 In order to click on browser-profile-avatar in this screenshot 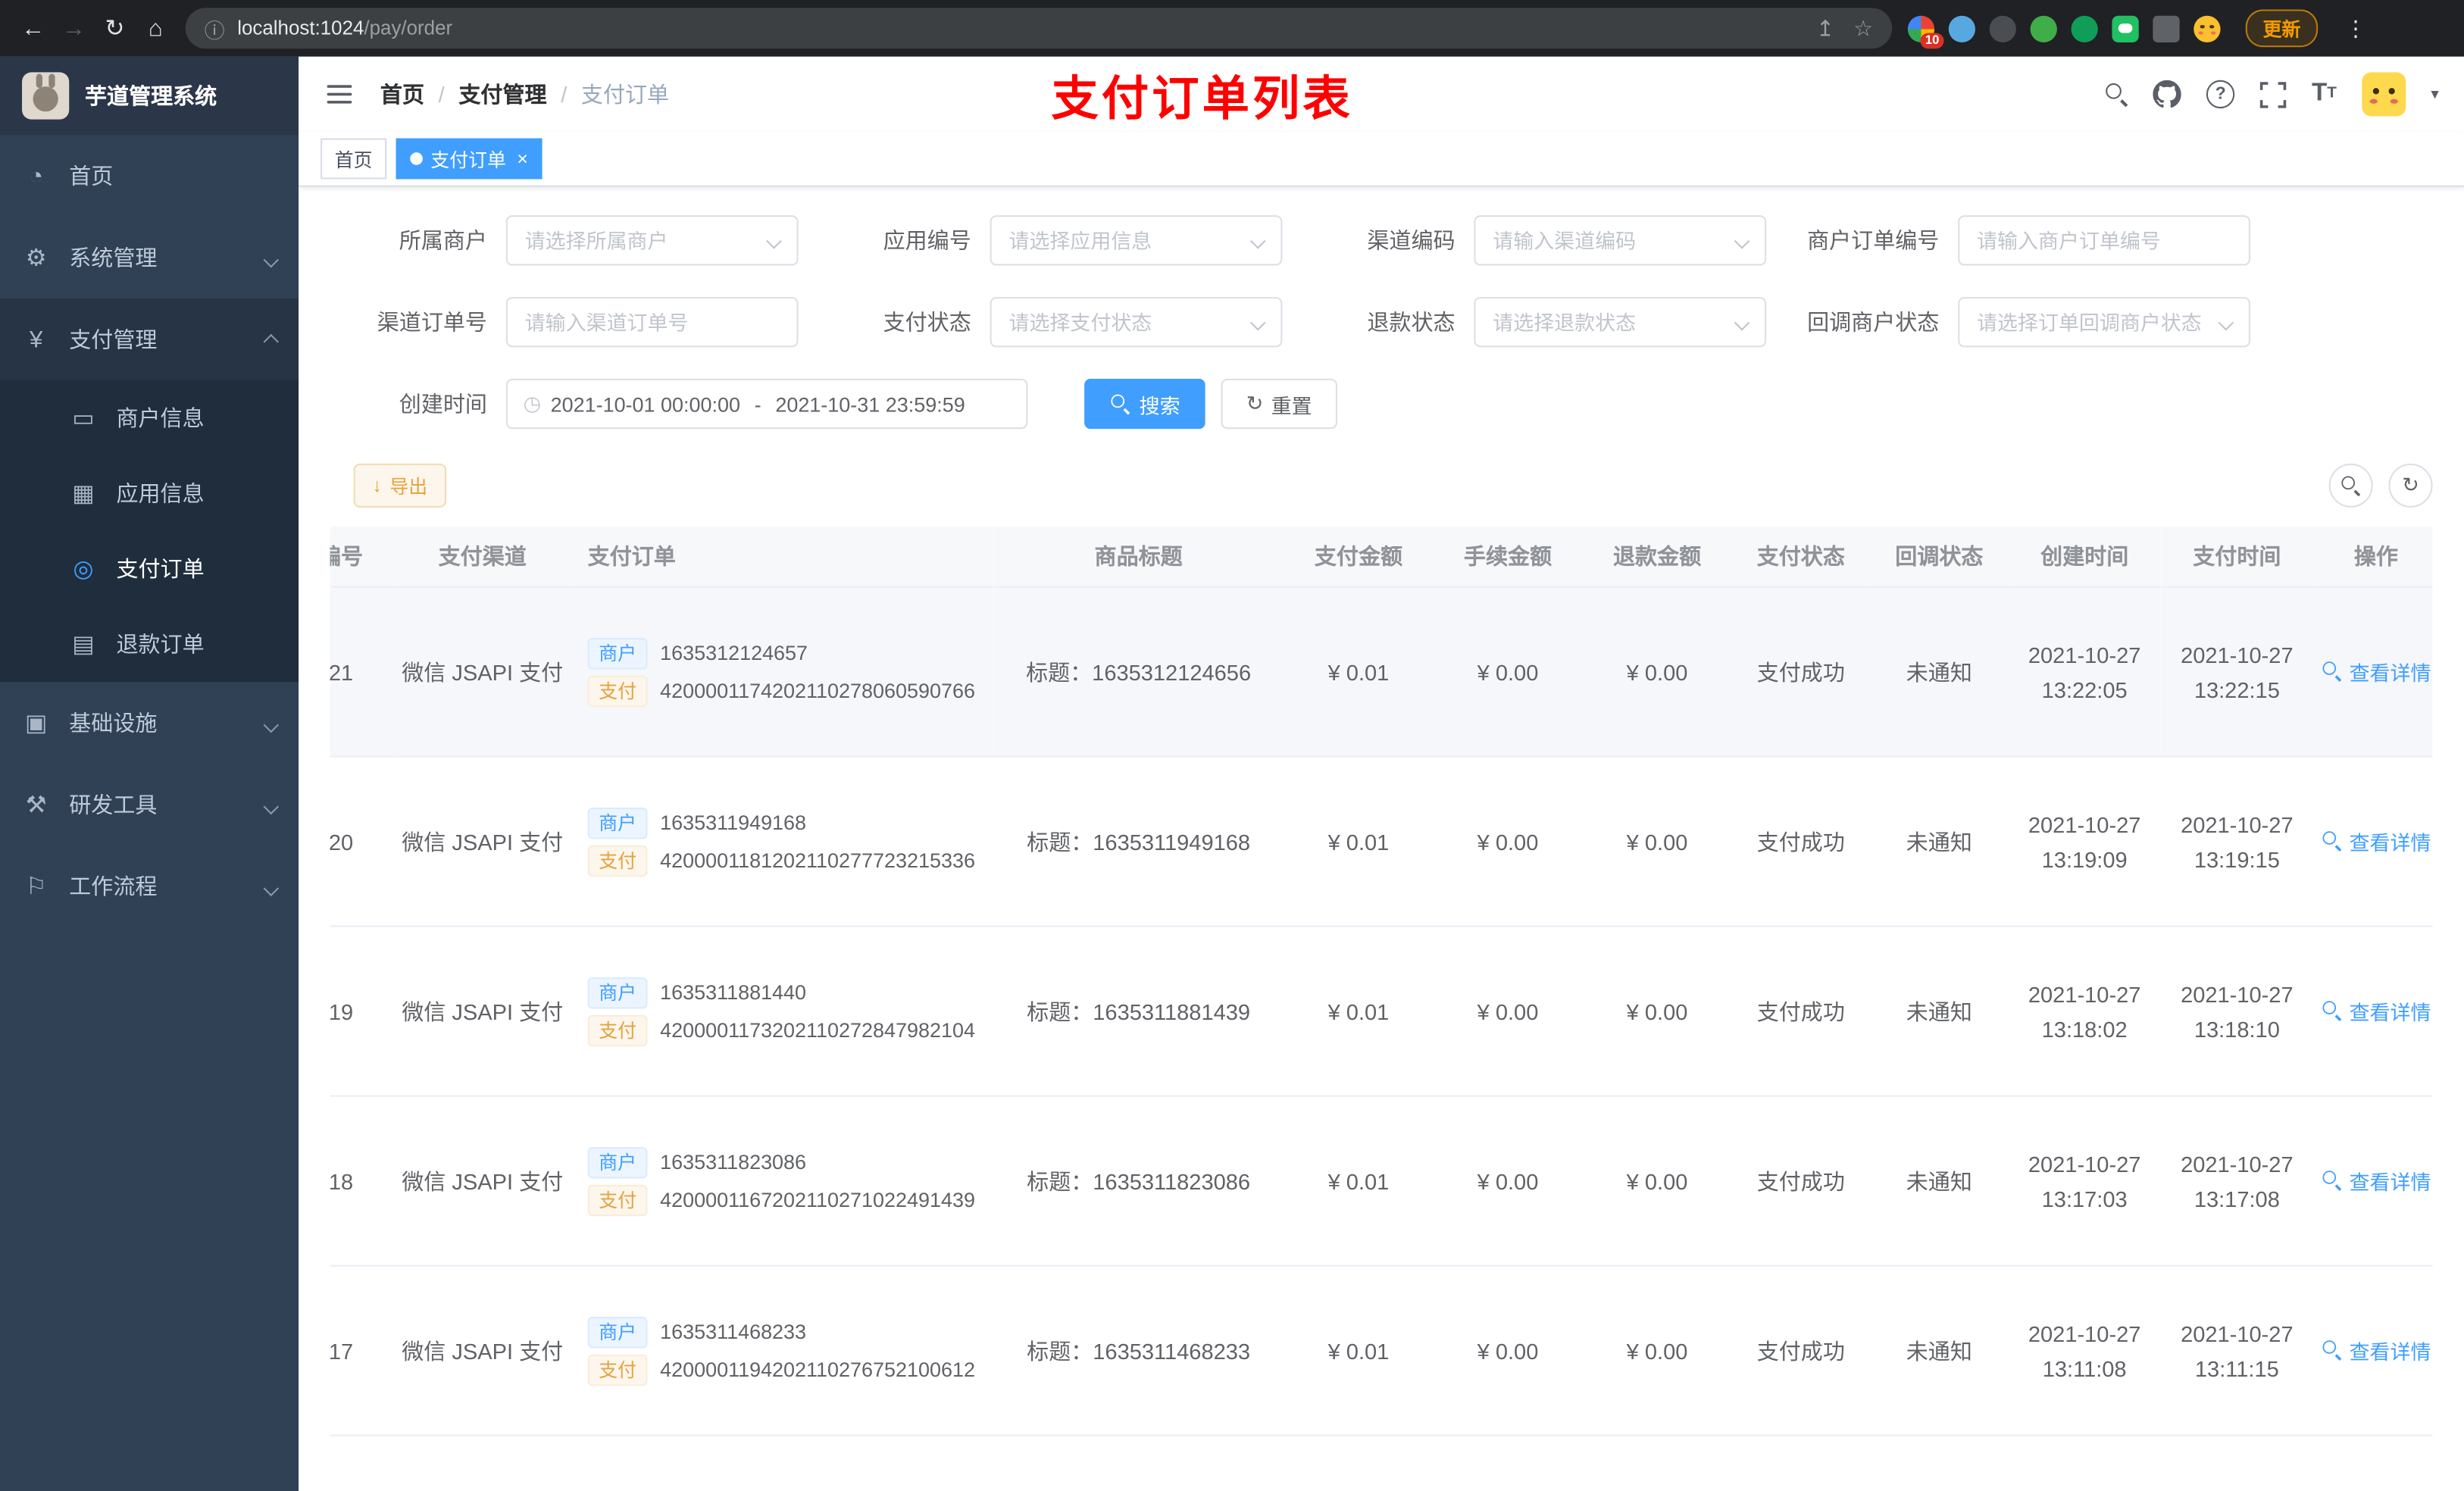, I will do `click(2207, 28)`.